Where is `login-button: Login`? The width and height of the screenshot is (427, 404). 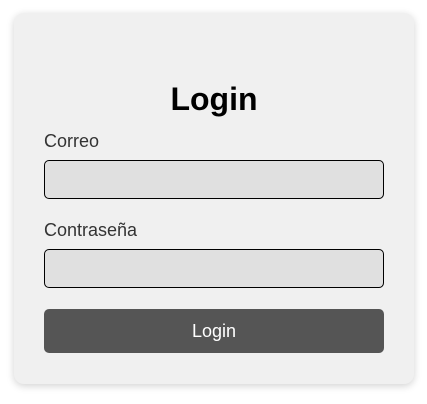 login-button: Login is located at coordinates (214, 331).